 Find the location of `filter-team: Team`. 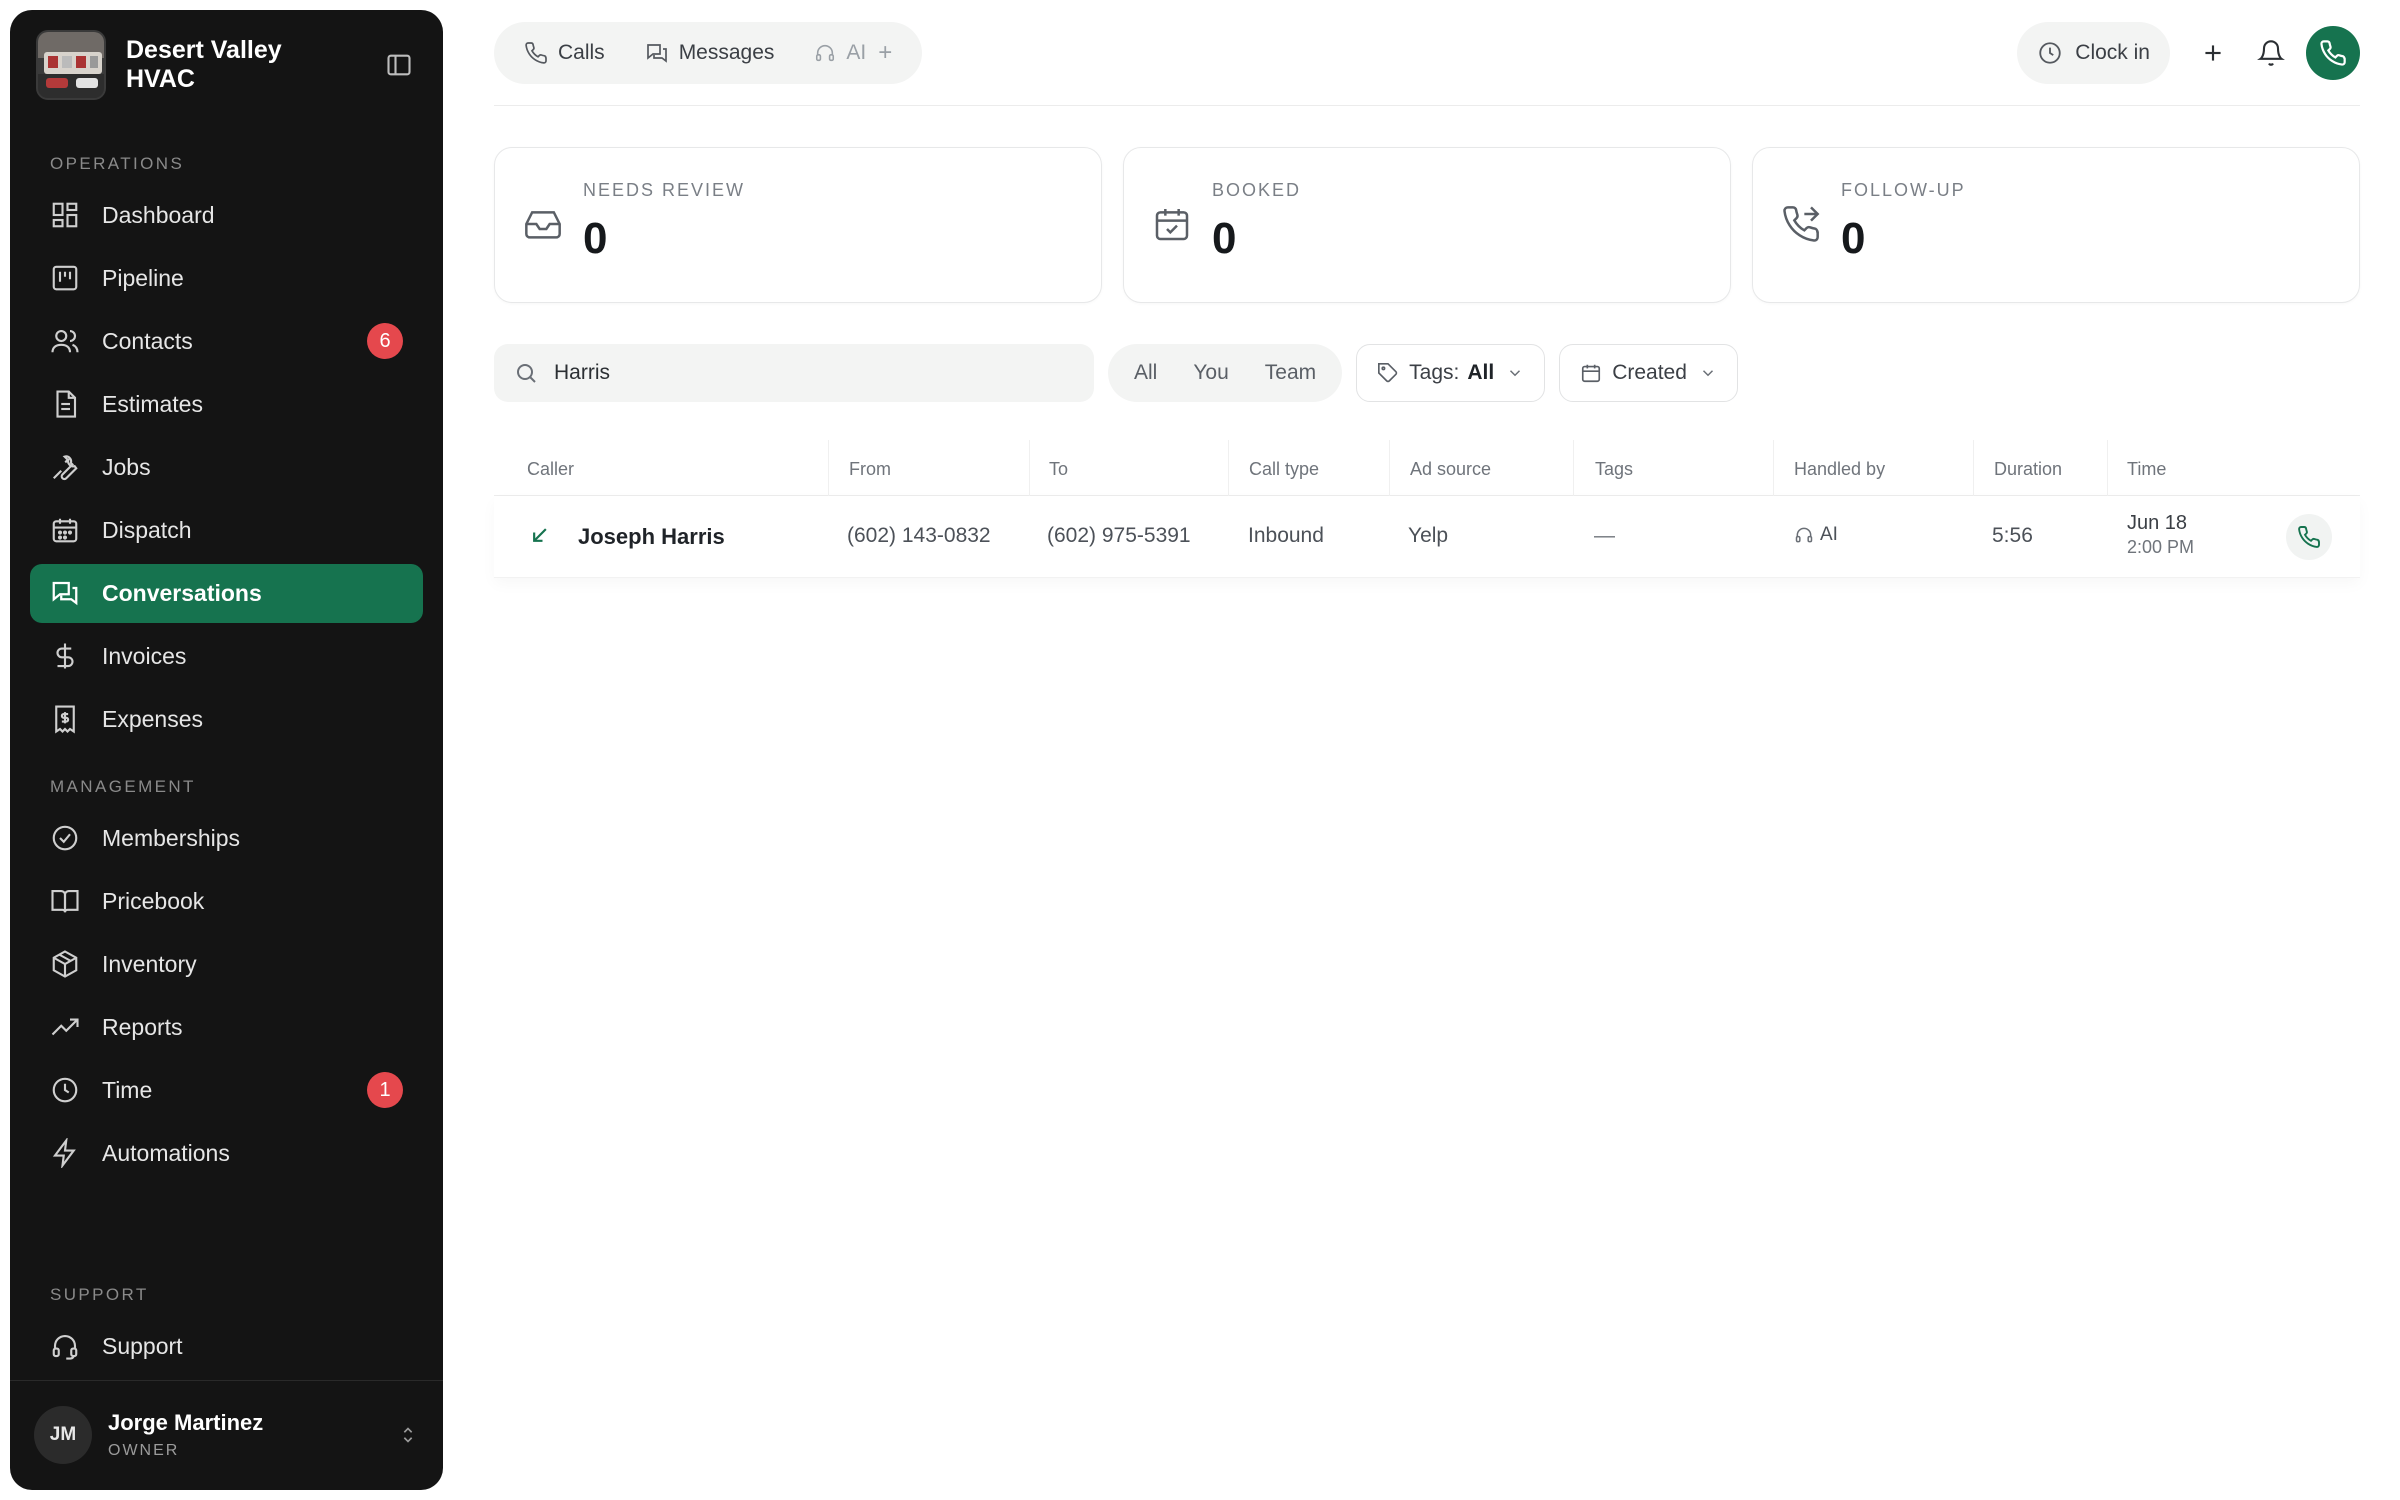

filter-team: Team is located at coordinates (1290, 373).